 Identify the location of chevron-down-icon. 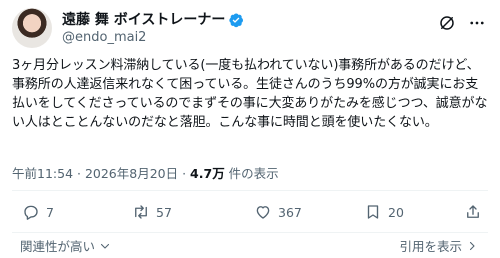
(105, 246).